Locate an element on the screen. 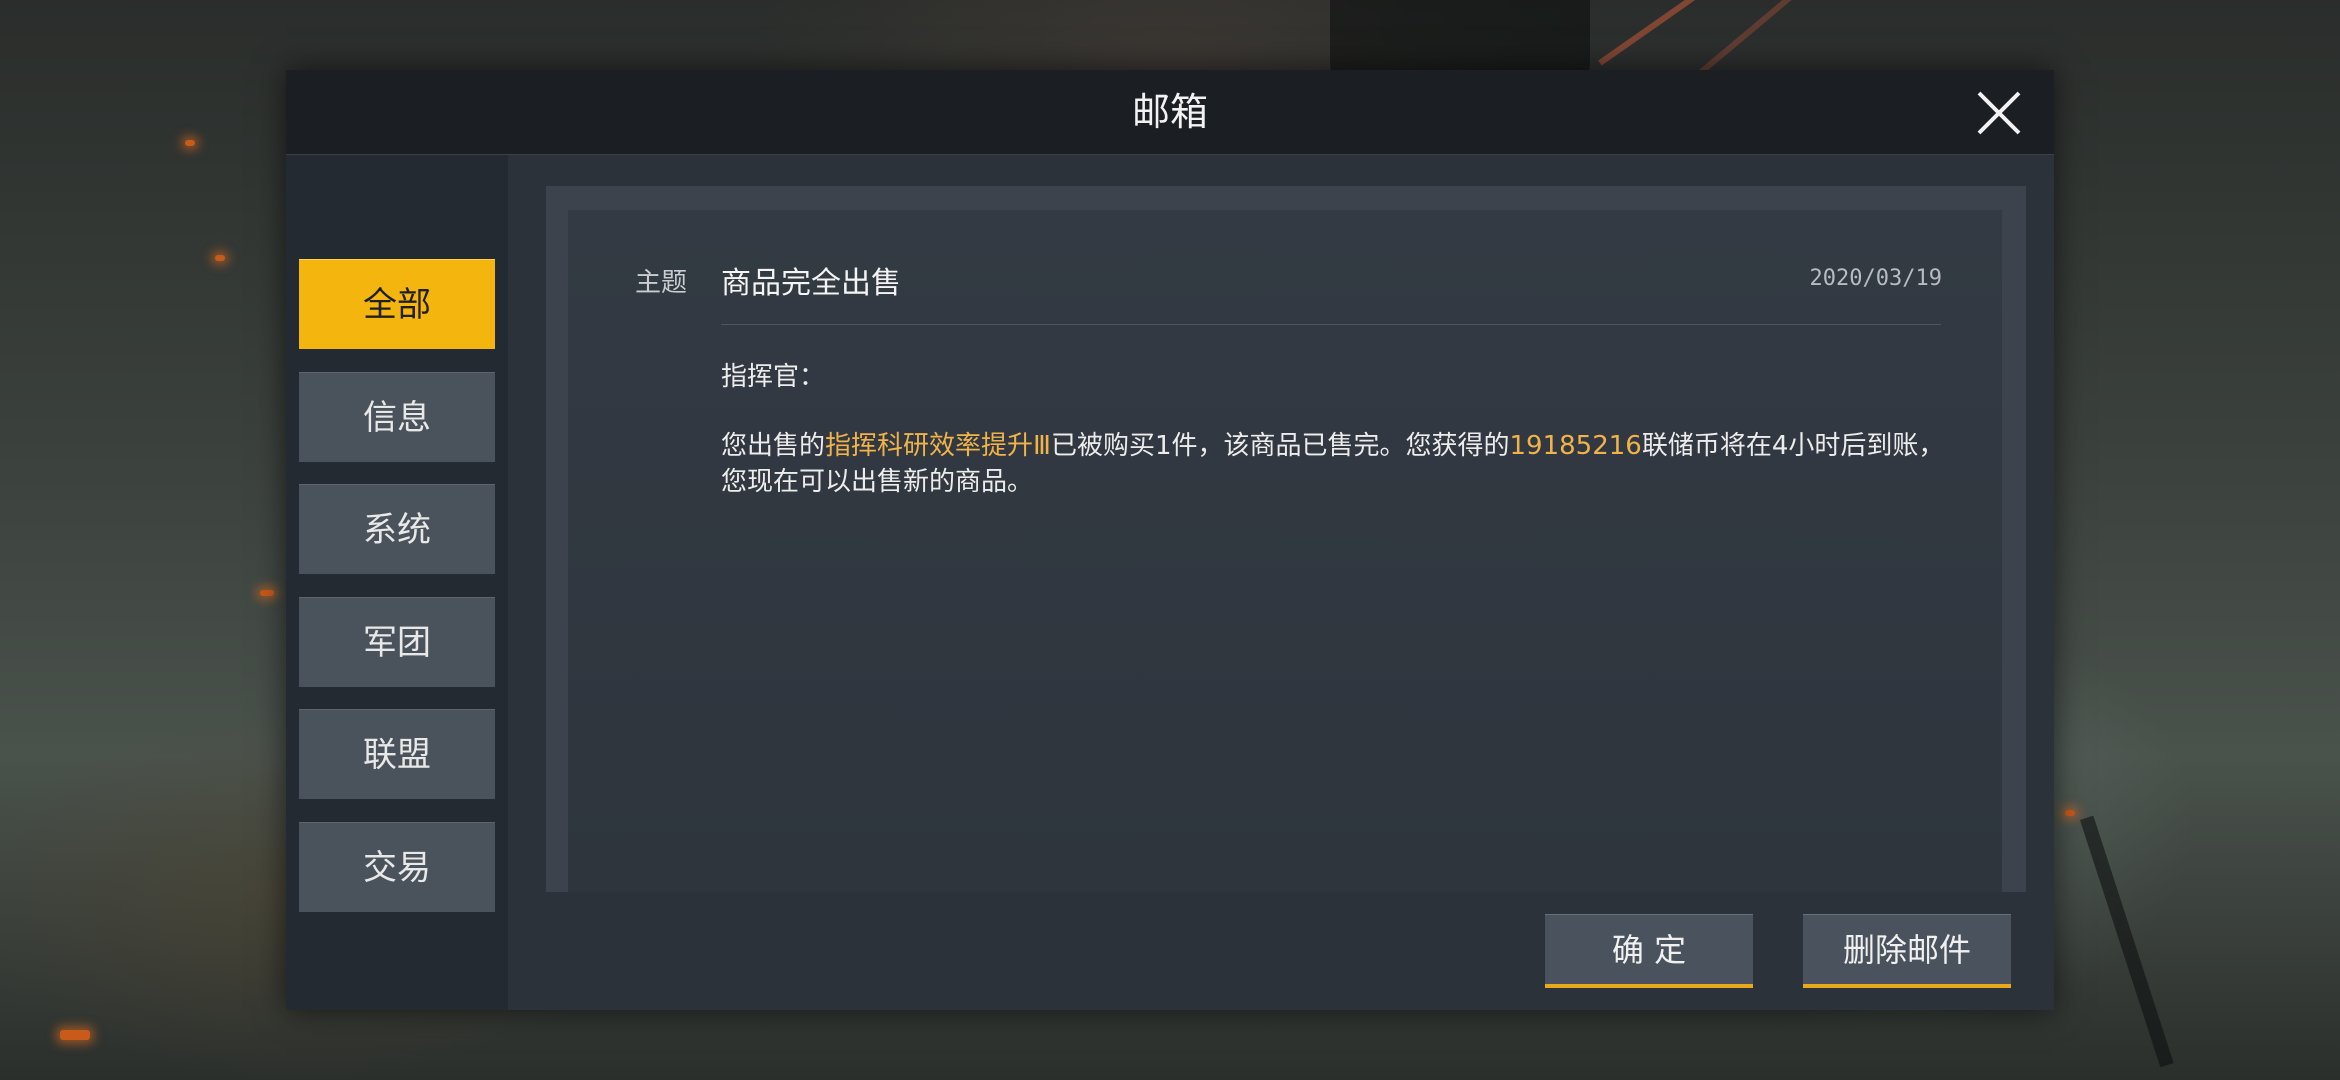 The image size is (2340, 1080). mail-date: 2020/03/19 is located at coordinates (1875, 278).